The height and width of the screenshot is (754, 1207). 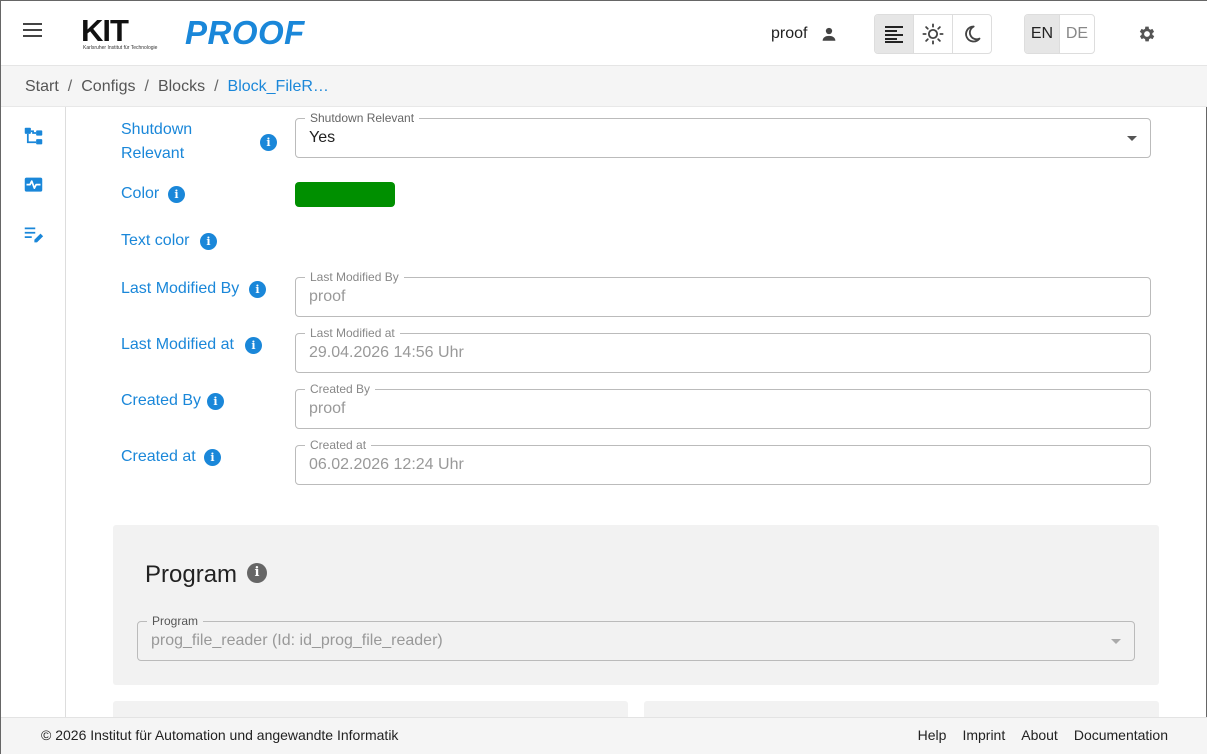 I want to click on breadcrumb-configs: Configs, so click(x=108, y=86).